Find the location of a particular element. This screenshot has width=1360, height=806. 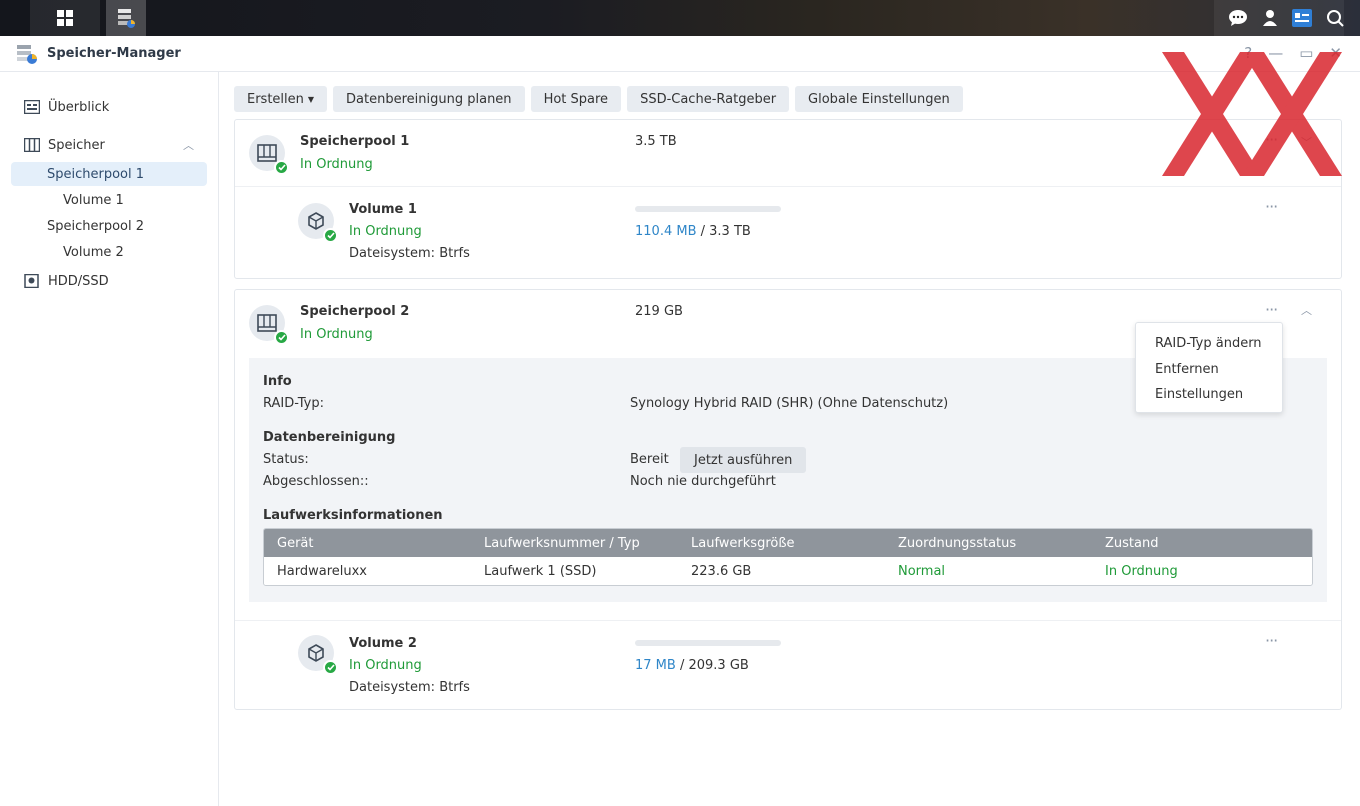

global-settings-button: Globale Einstellungen is located at coordinates (879, 99).